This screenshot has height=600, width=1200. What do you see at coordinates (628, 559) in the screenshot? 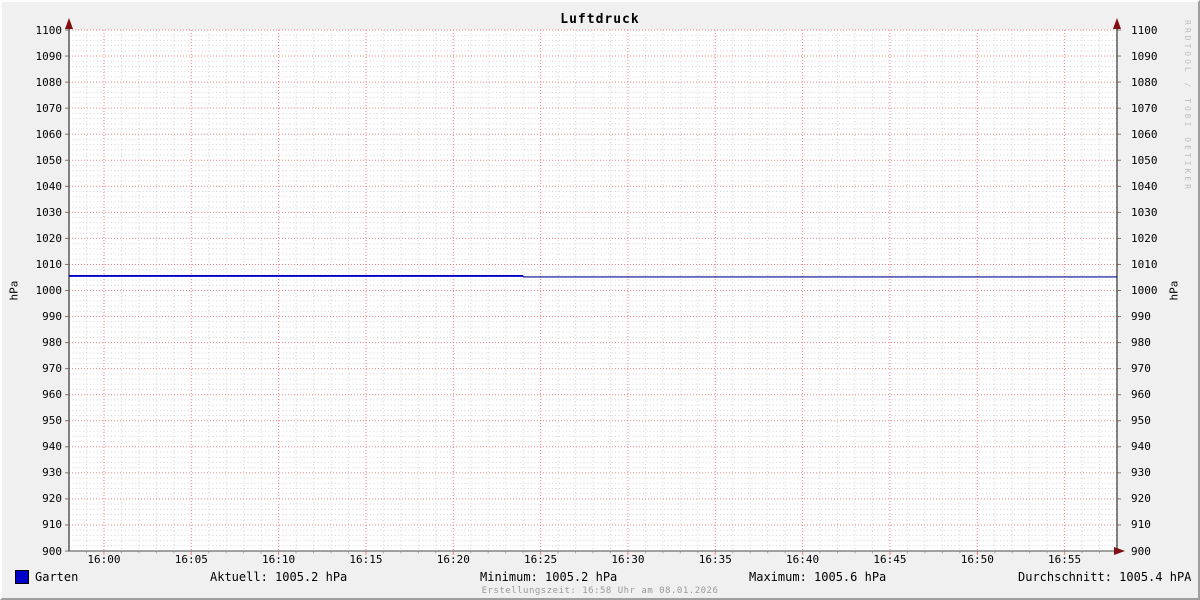
I see `x-tick-label-16:30: 16:30` at bounding box center [628, 559].